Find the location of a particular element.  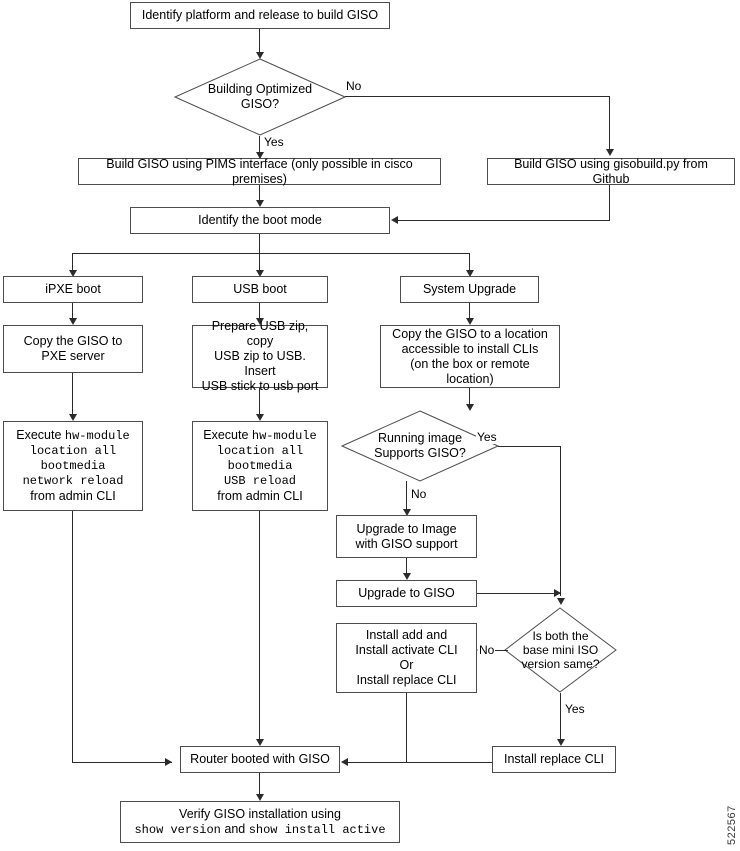

node-identify-boot-mode-label: Identify the boot mode is located at coordinates (260, 220).